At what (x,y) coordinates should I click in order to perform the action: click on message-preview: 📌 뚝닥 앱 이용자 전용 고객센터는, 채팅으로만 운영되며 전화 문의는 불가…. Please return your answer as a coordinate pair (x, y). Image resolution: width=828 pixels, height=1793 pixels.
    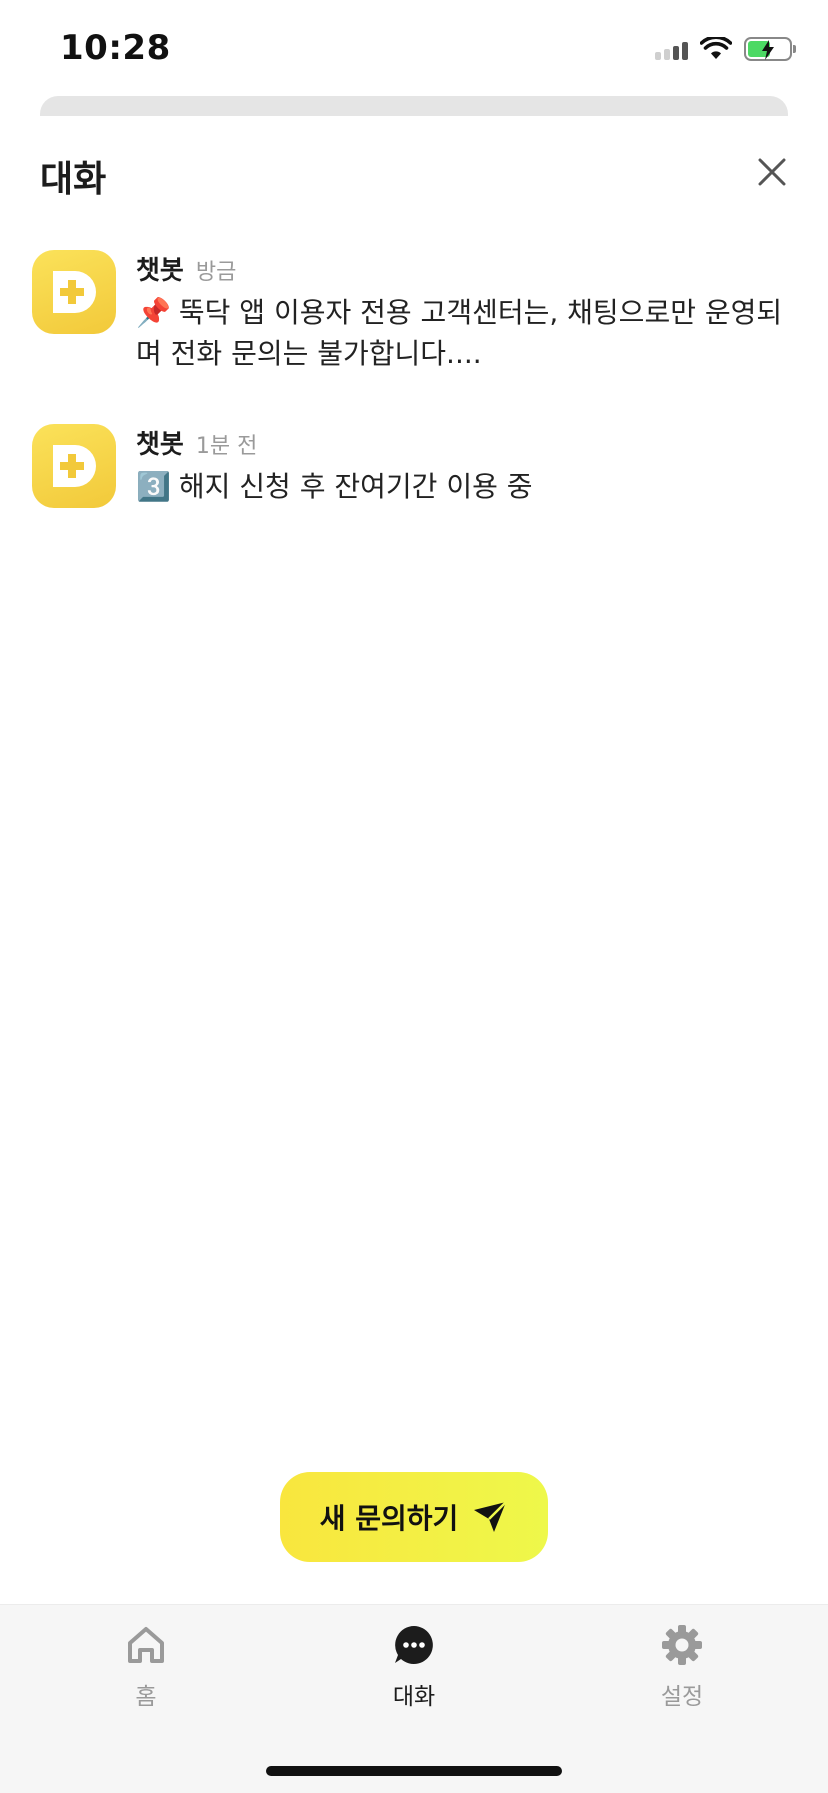
    Looking at the image, I should click on (466, 333).